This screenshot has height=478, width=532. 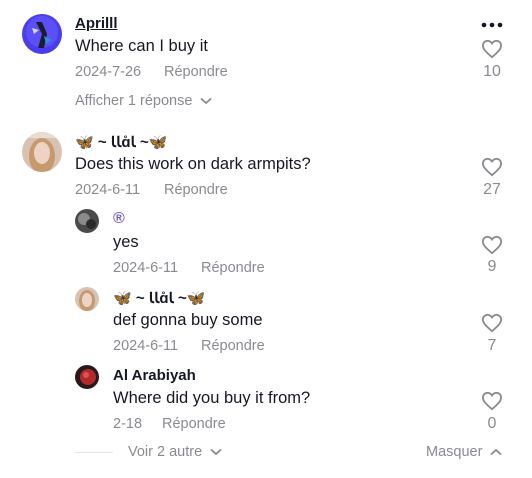 What do you see at coordinates (134, 101) in the screenshot?
I see `show-replies-label: Afficher 1 réponse` at bounding box center [134, 101].